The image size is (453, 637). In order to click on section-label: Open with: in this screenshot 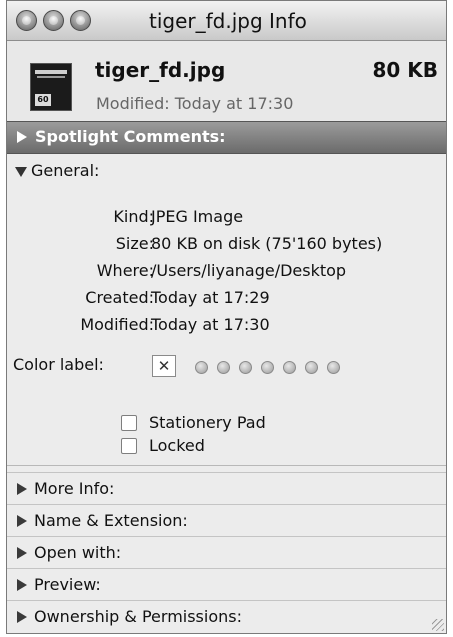, I will do `click(78, 552)`.